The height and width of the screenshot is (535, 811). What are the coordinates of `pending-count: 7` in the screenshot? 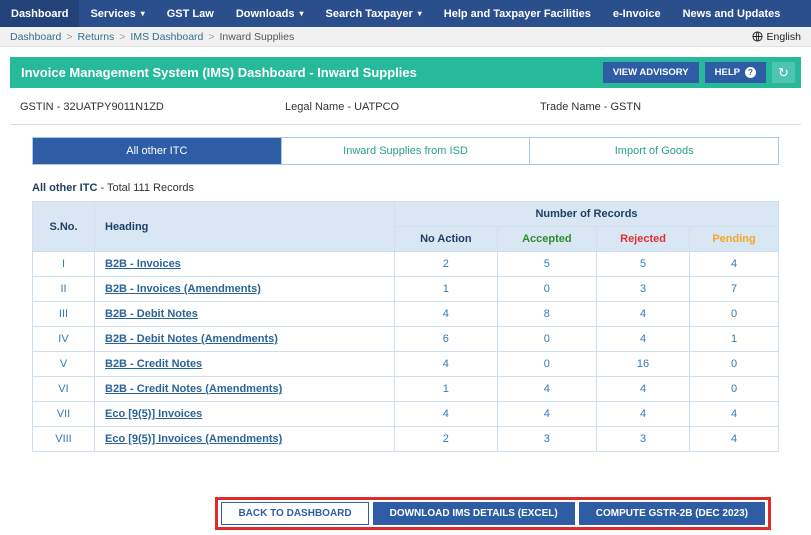 It's located at (734, 289).